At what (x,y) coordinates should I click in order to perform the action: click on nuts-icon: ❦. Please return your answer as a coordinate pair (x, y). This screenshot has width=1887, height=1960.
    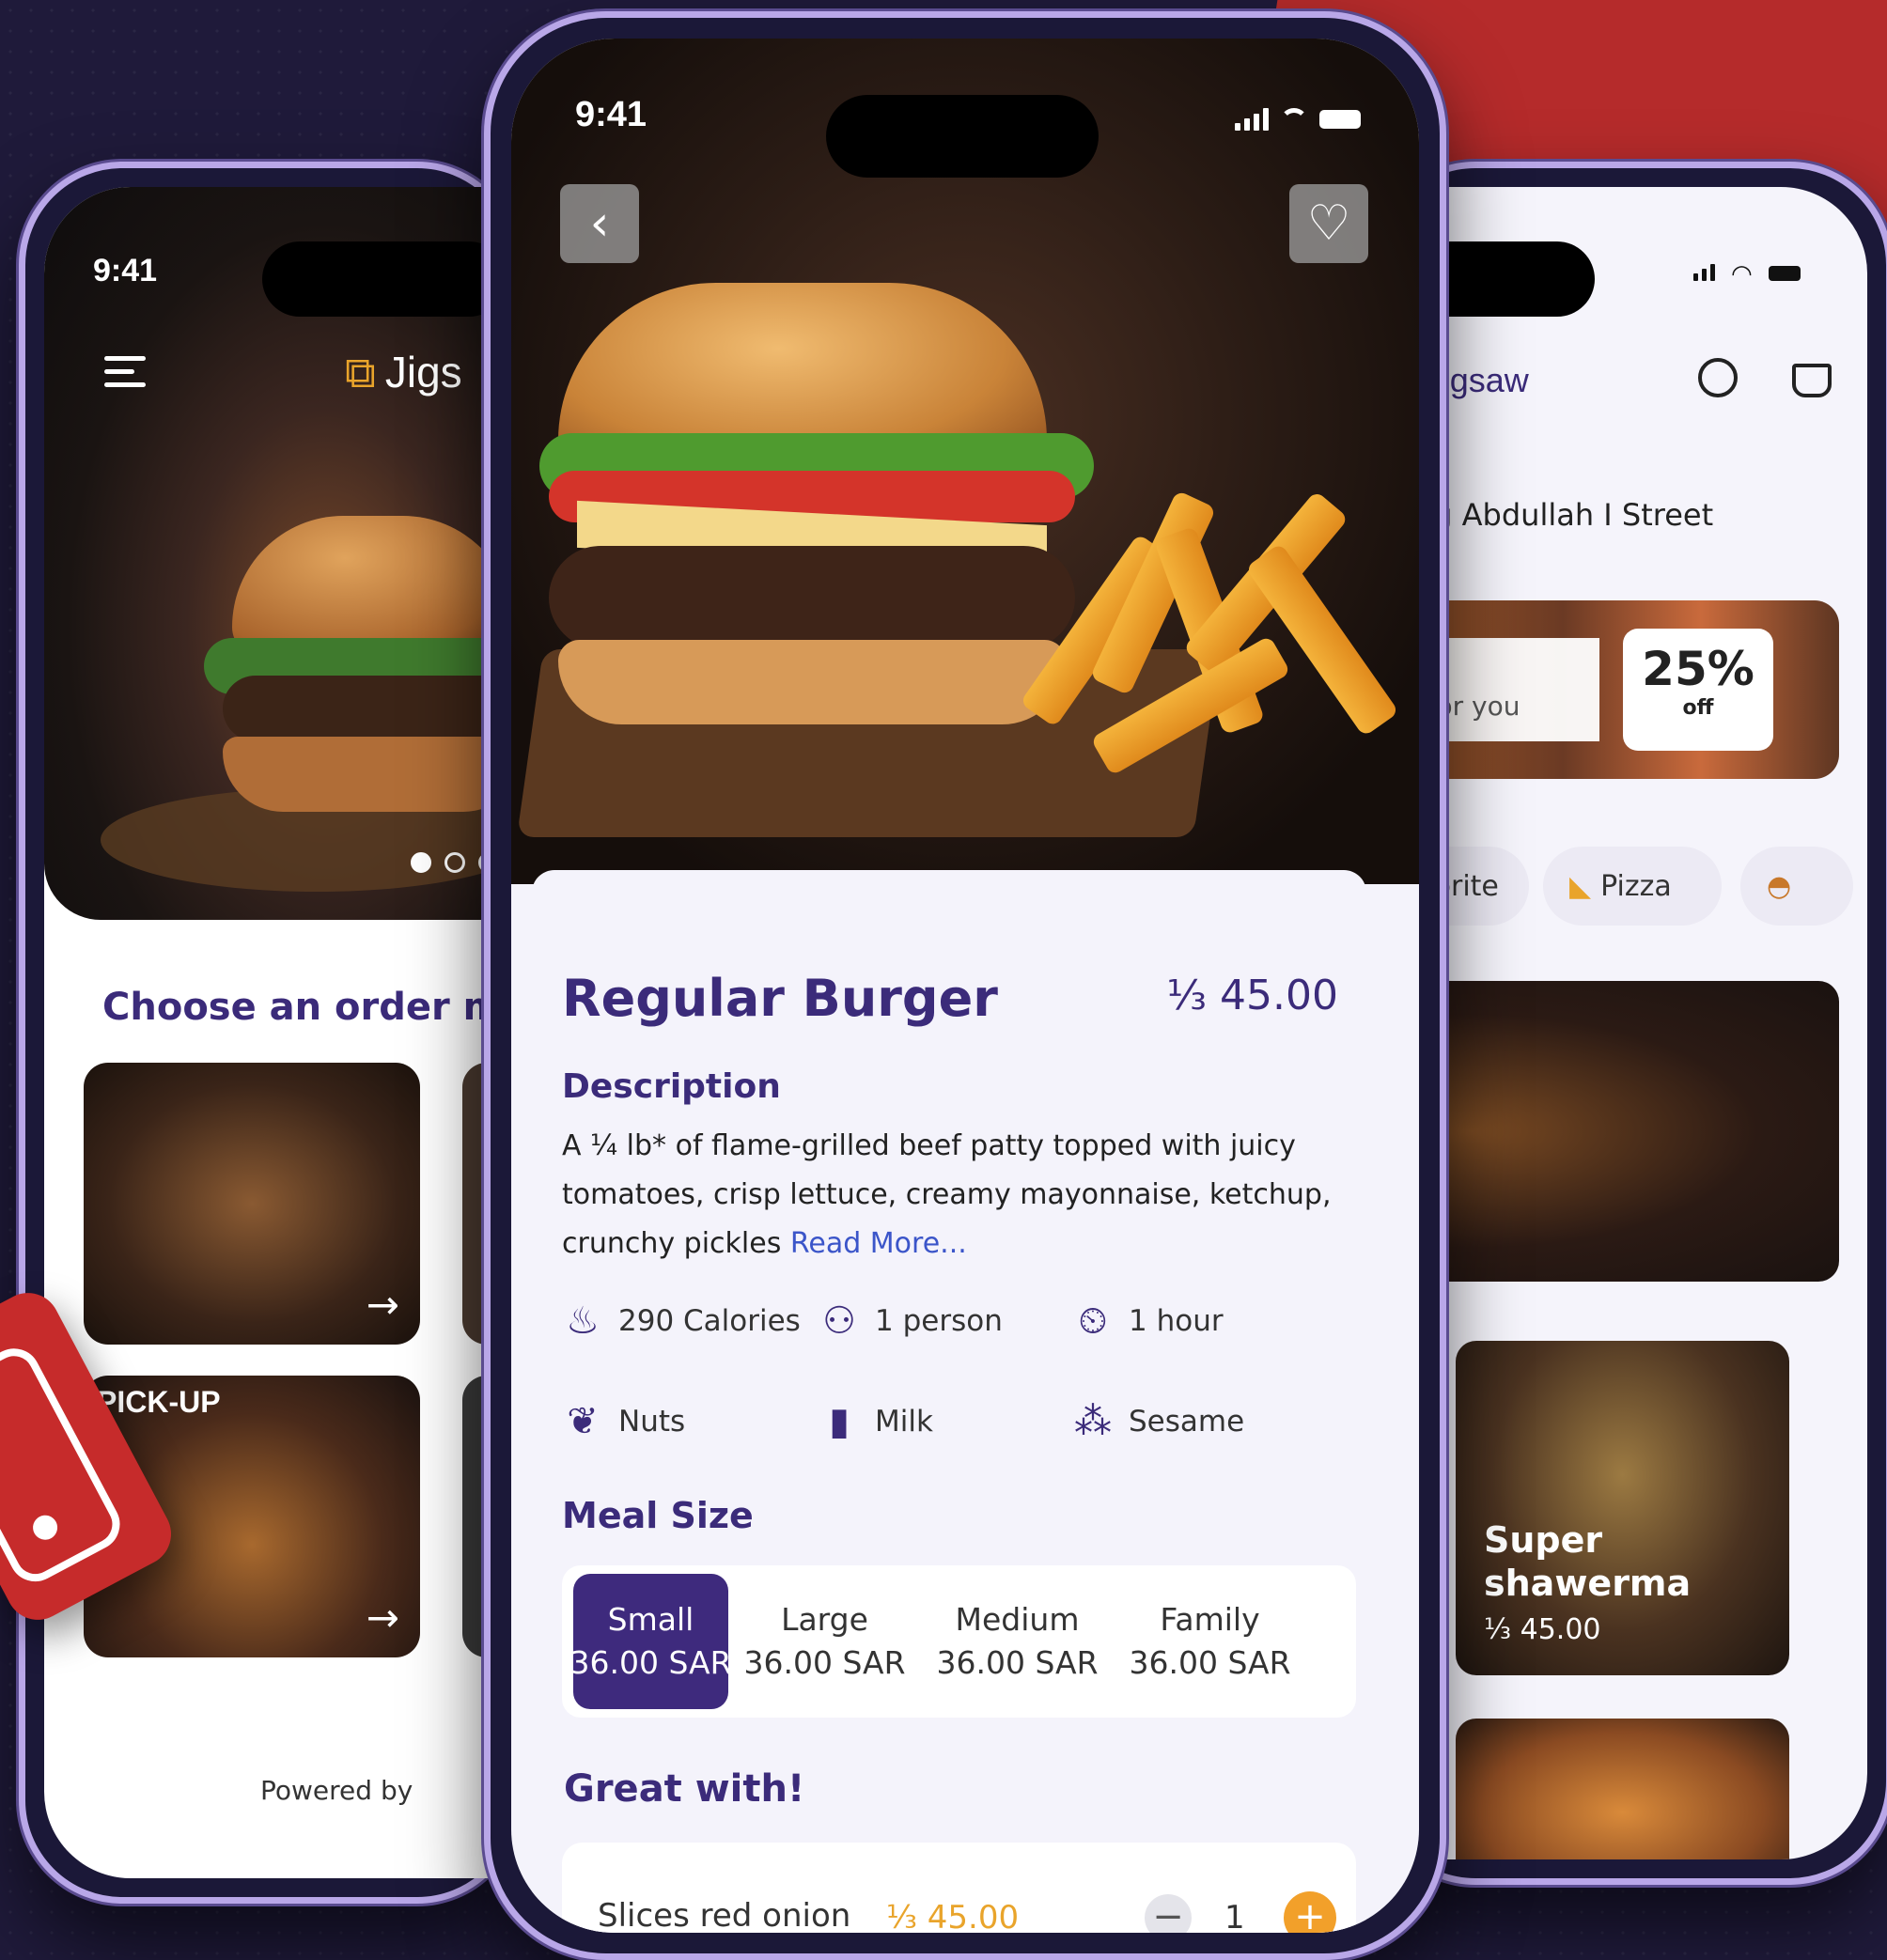
    Looking at the image, I should click on (583, 1421).